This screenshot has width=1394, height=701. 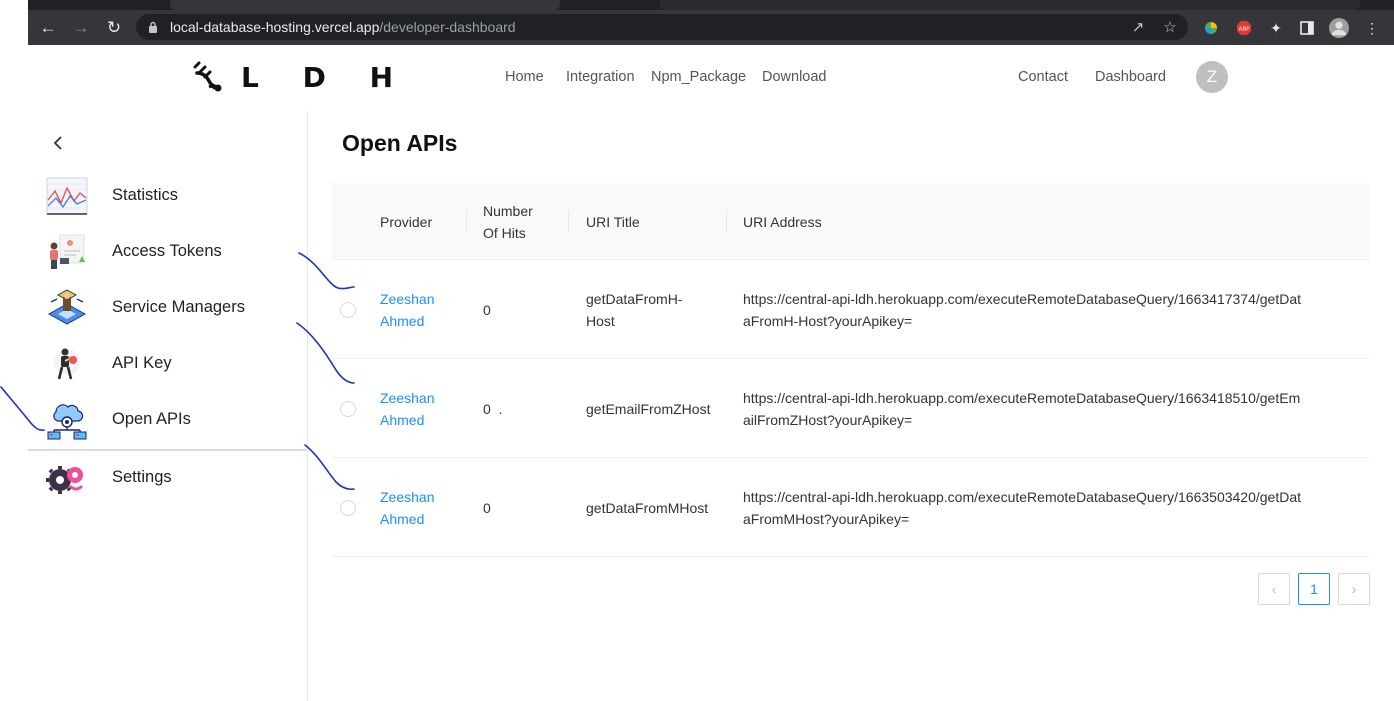 What do you see at coordinates (634, 309) in the screenshot?
I see `uri-title: getDataFromH-Host` at bounding box center [634, 309].